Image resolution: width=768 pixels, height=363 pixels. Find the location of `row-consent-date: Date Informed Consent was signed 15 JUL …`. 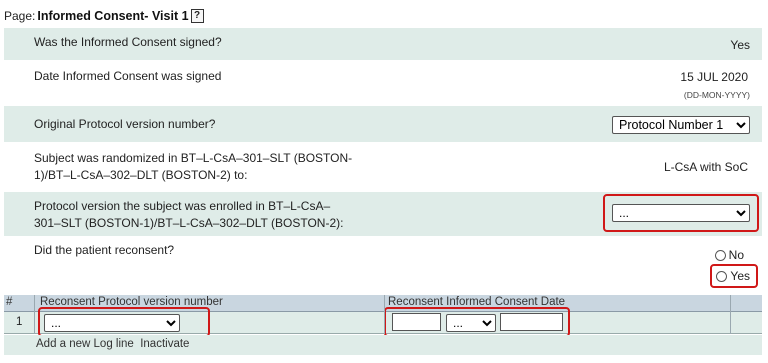

row-consent-date: Date Informed Consent was signed 15 JUL … is located at coordinates (383, 83).